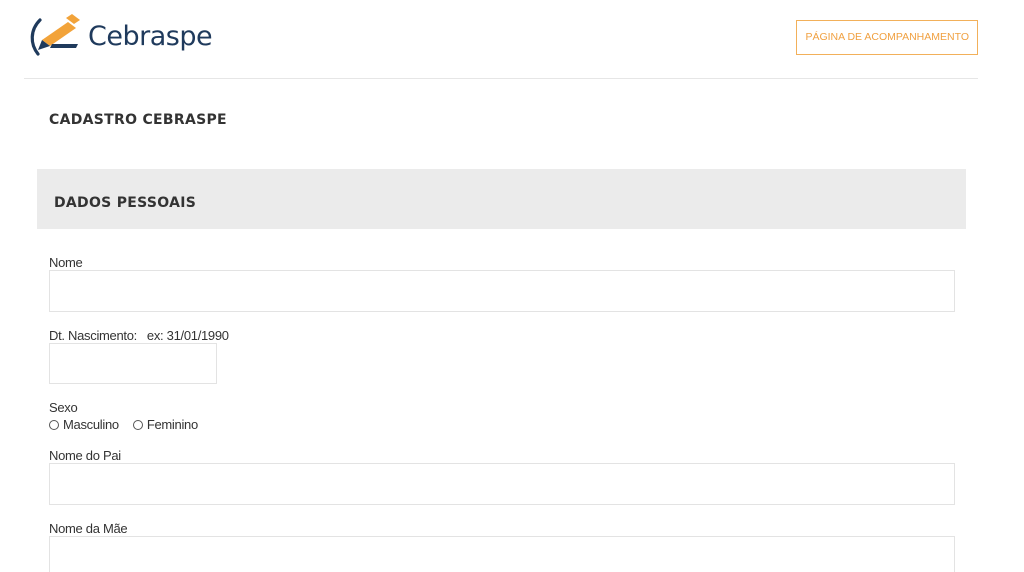 The width and height of the screenshot is (1024, 572). What do you see at coordinates (139, 335) in the screenshot?
I see `birthdate-label: Dt. Nascimento: ex: 31/01/1990` at bounding box center [139, 335].